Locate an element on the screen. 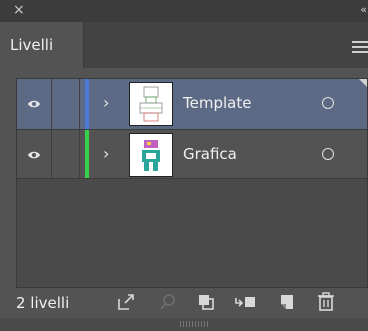  clipping-mask-icon is located at coordinates (206, 302).